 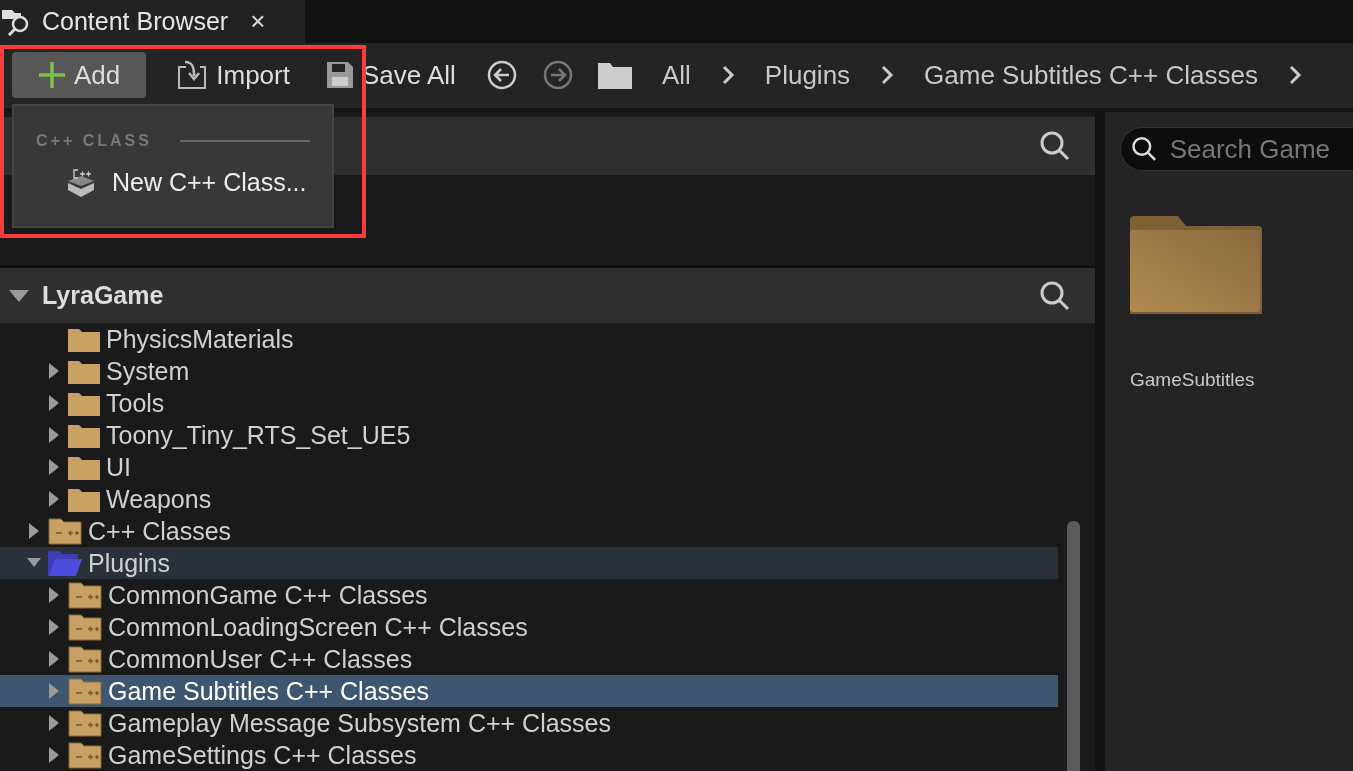 What do you see at coordinates (529, 723) in the screenshot?
I see `tree-item: Gameplay Message Subsystem C++ Classes` at bounding box center [529, 723].